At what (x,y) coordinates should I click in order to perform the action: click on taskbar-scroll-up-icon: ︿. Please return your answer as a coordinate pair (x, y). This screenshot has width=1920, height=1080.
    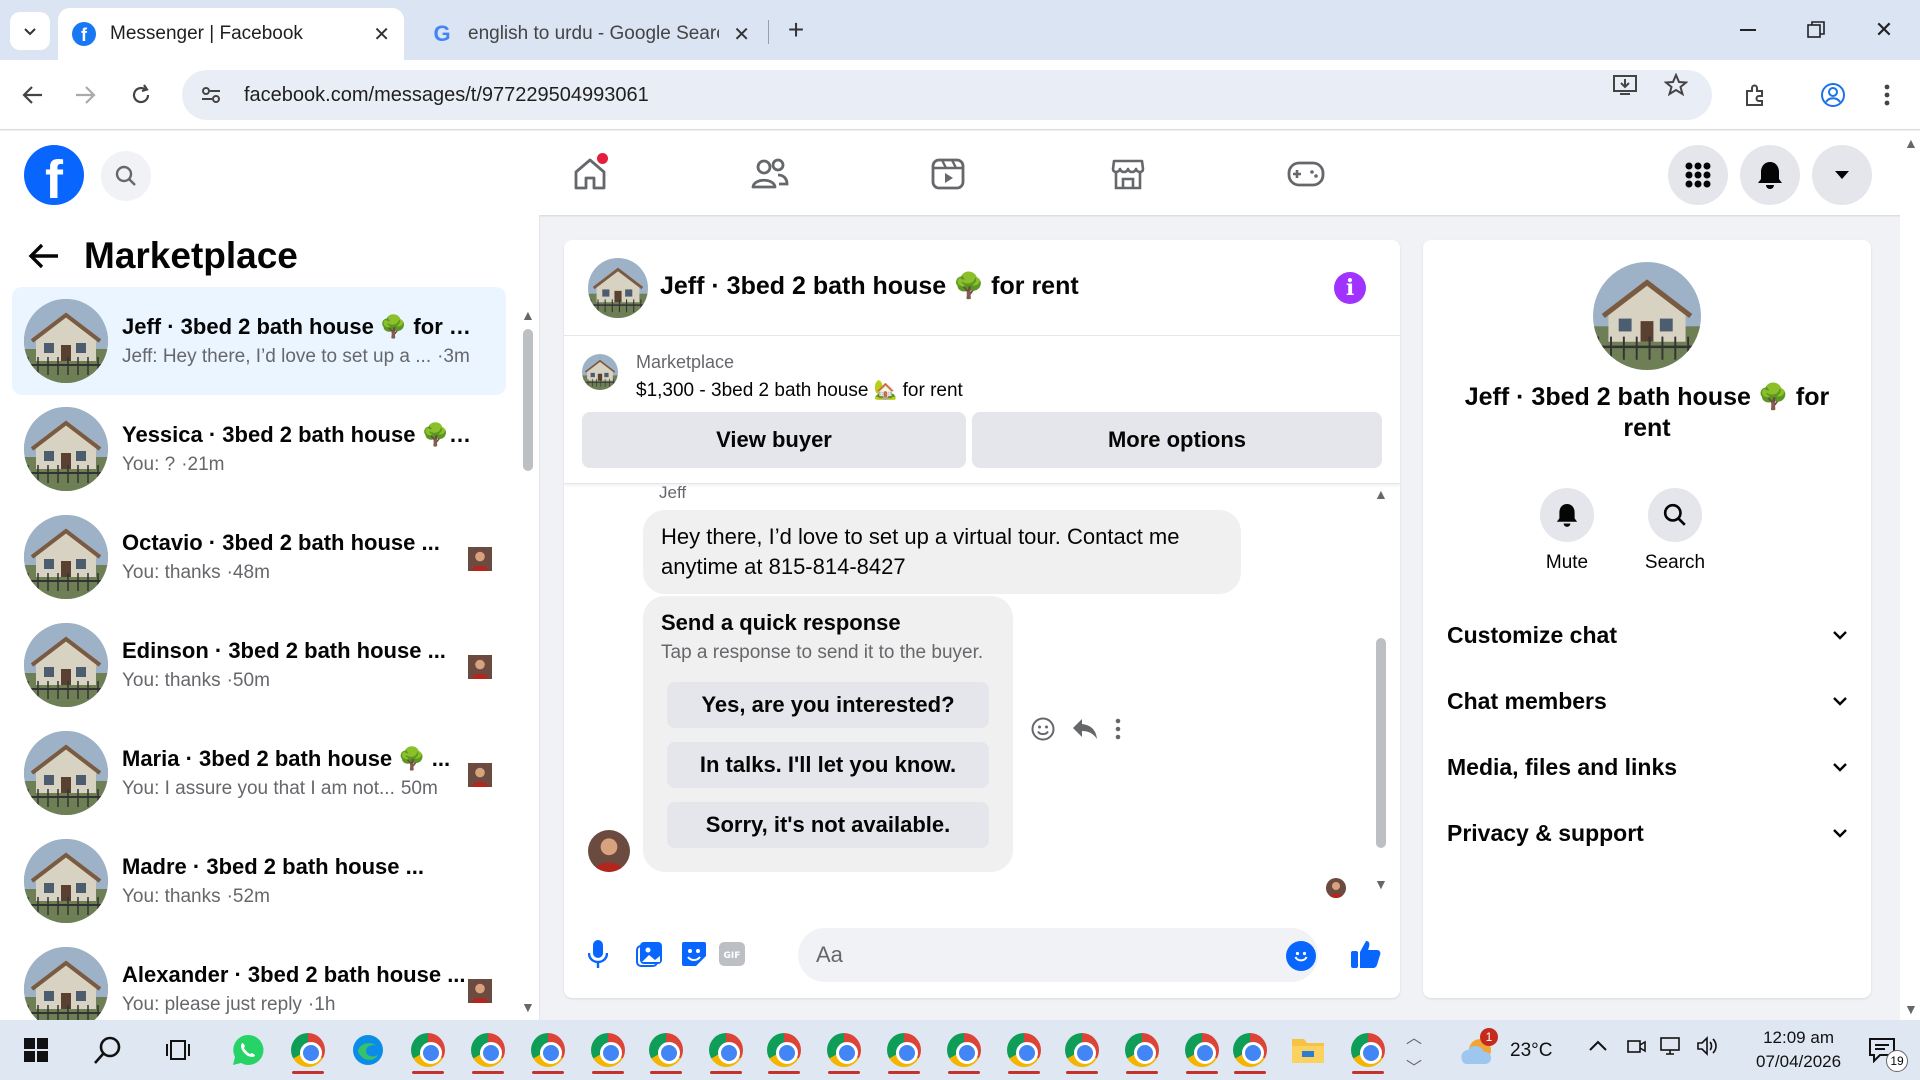
    Looking at the image, I should click on (1414, 1036).